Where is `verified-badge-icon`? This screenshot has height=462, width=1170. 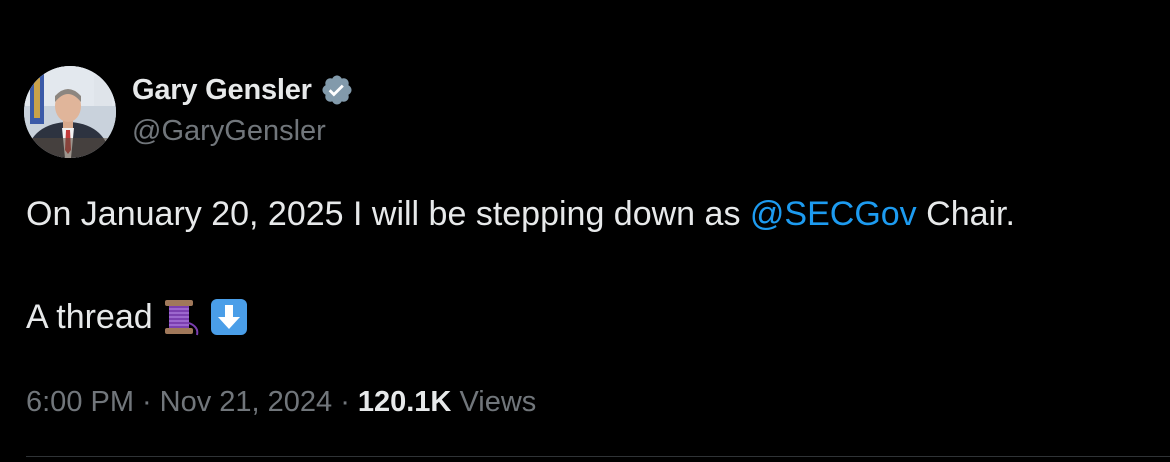
verified-badge-icon is located at coordinates (337, 90).